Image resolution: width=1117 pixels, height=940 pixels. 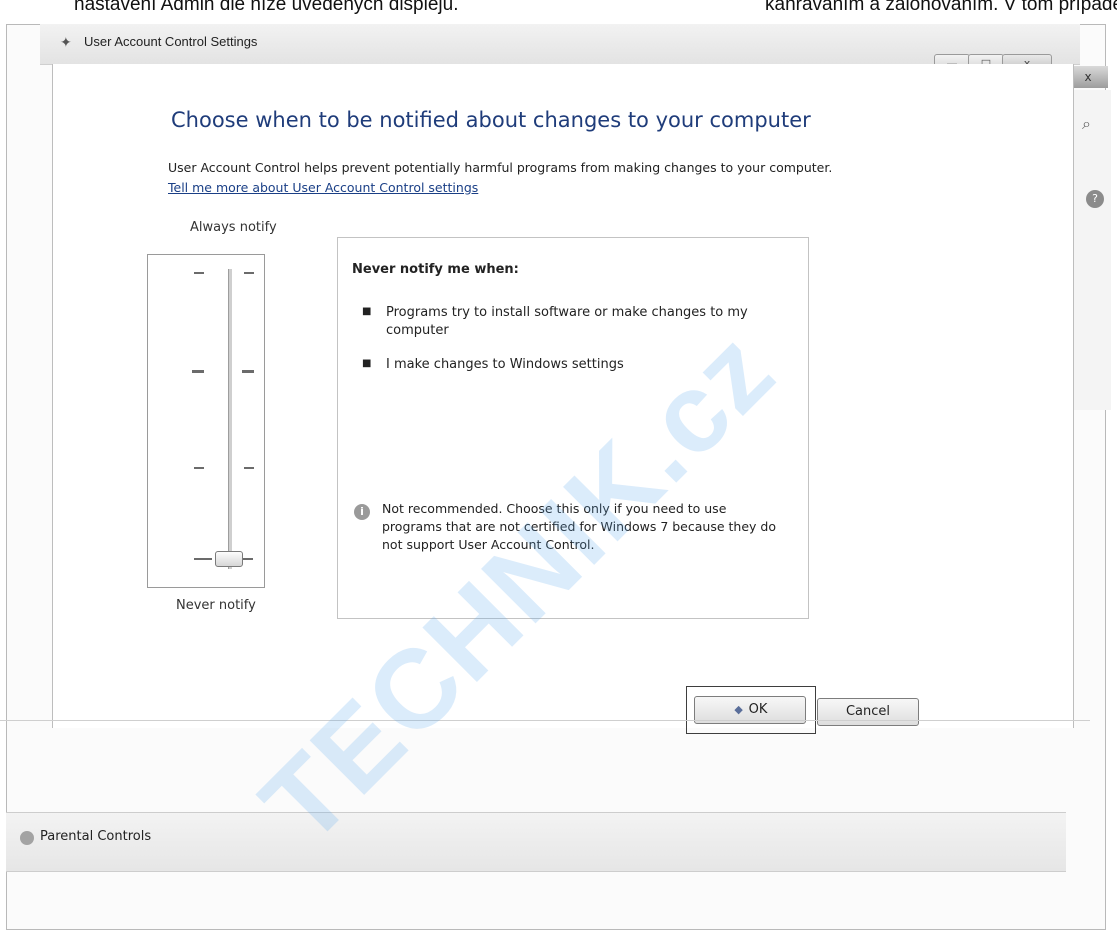 I want to click on notification-slider, so click(x=206, y=421).